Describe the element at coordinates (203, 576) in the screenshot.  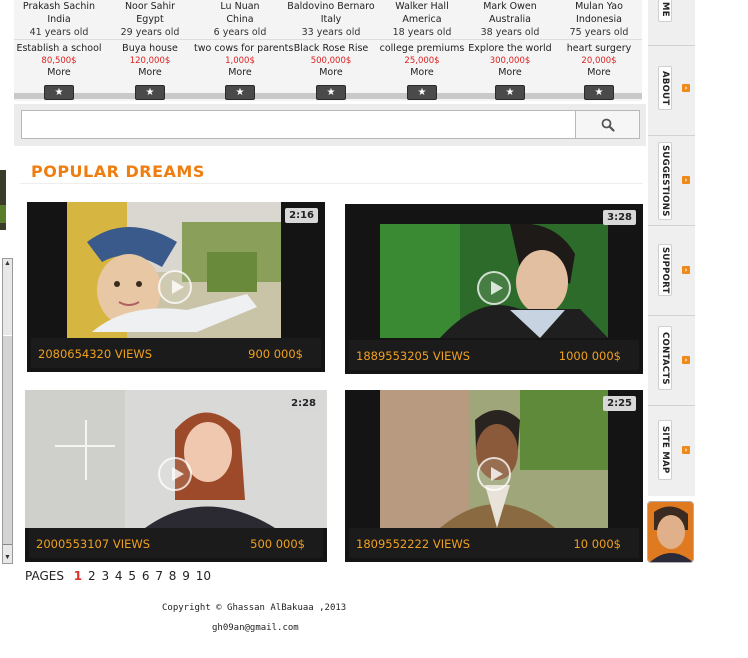
I see `page-link: 10` at that location.